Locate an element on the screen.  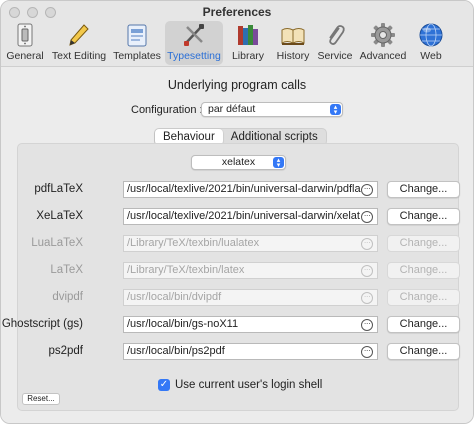
row-label-pdflatex: pdfLaTeX is located at coordinates (58, 189).